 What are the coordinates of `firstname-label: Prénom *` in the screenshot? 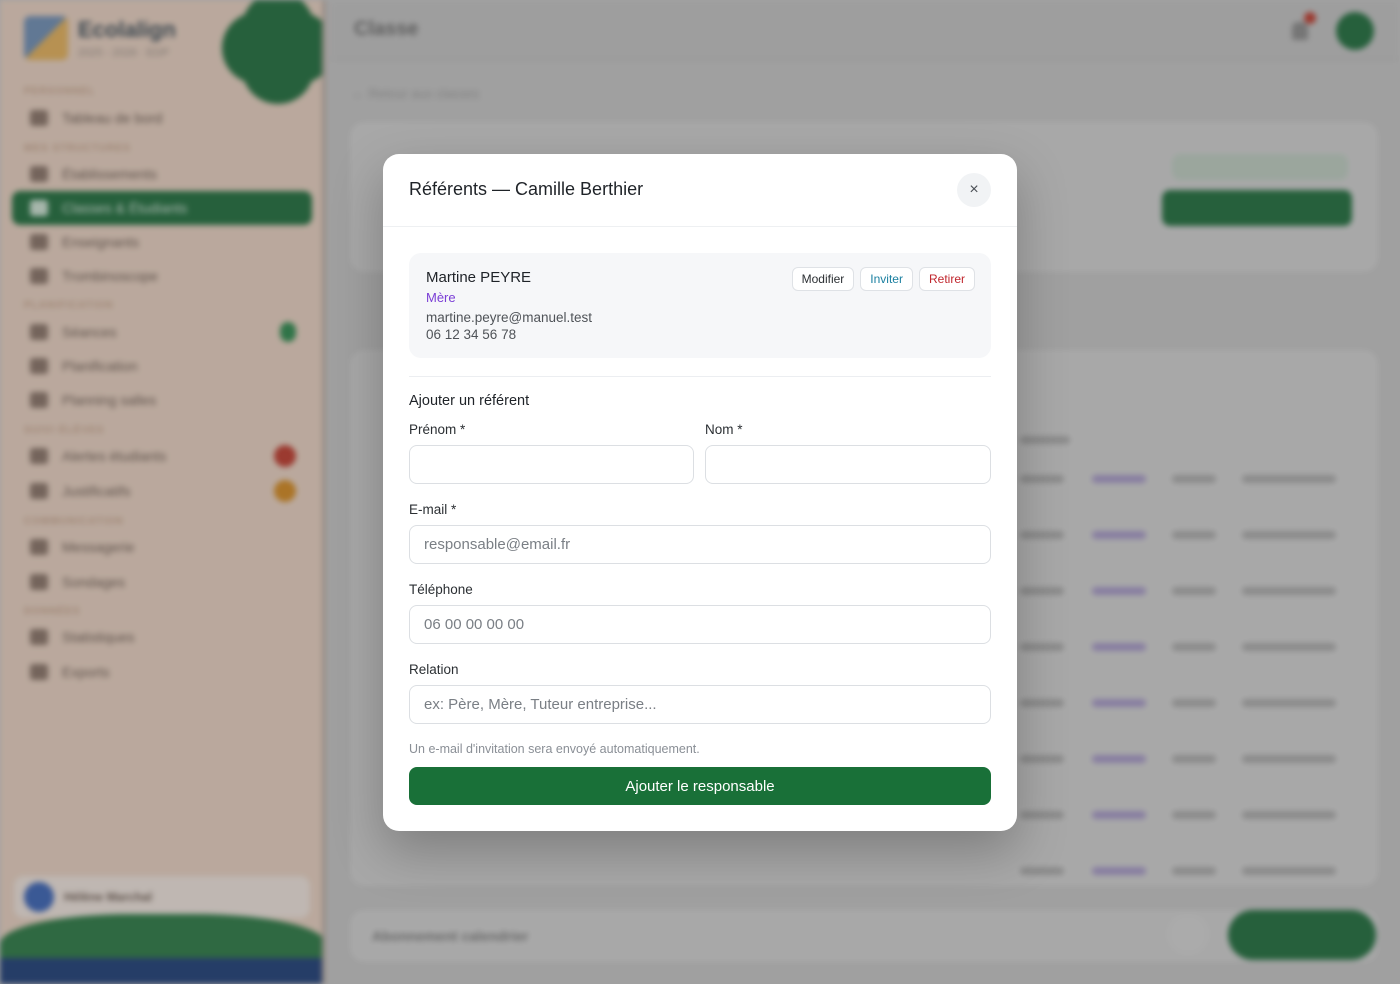 It's located at (437, 429).